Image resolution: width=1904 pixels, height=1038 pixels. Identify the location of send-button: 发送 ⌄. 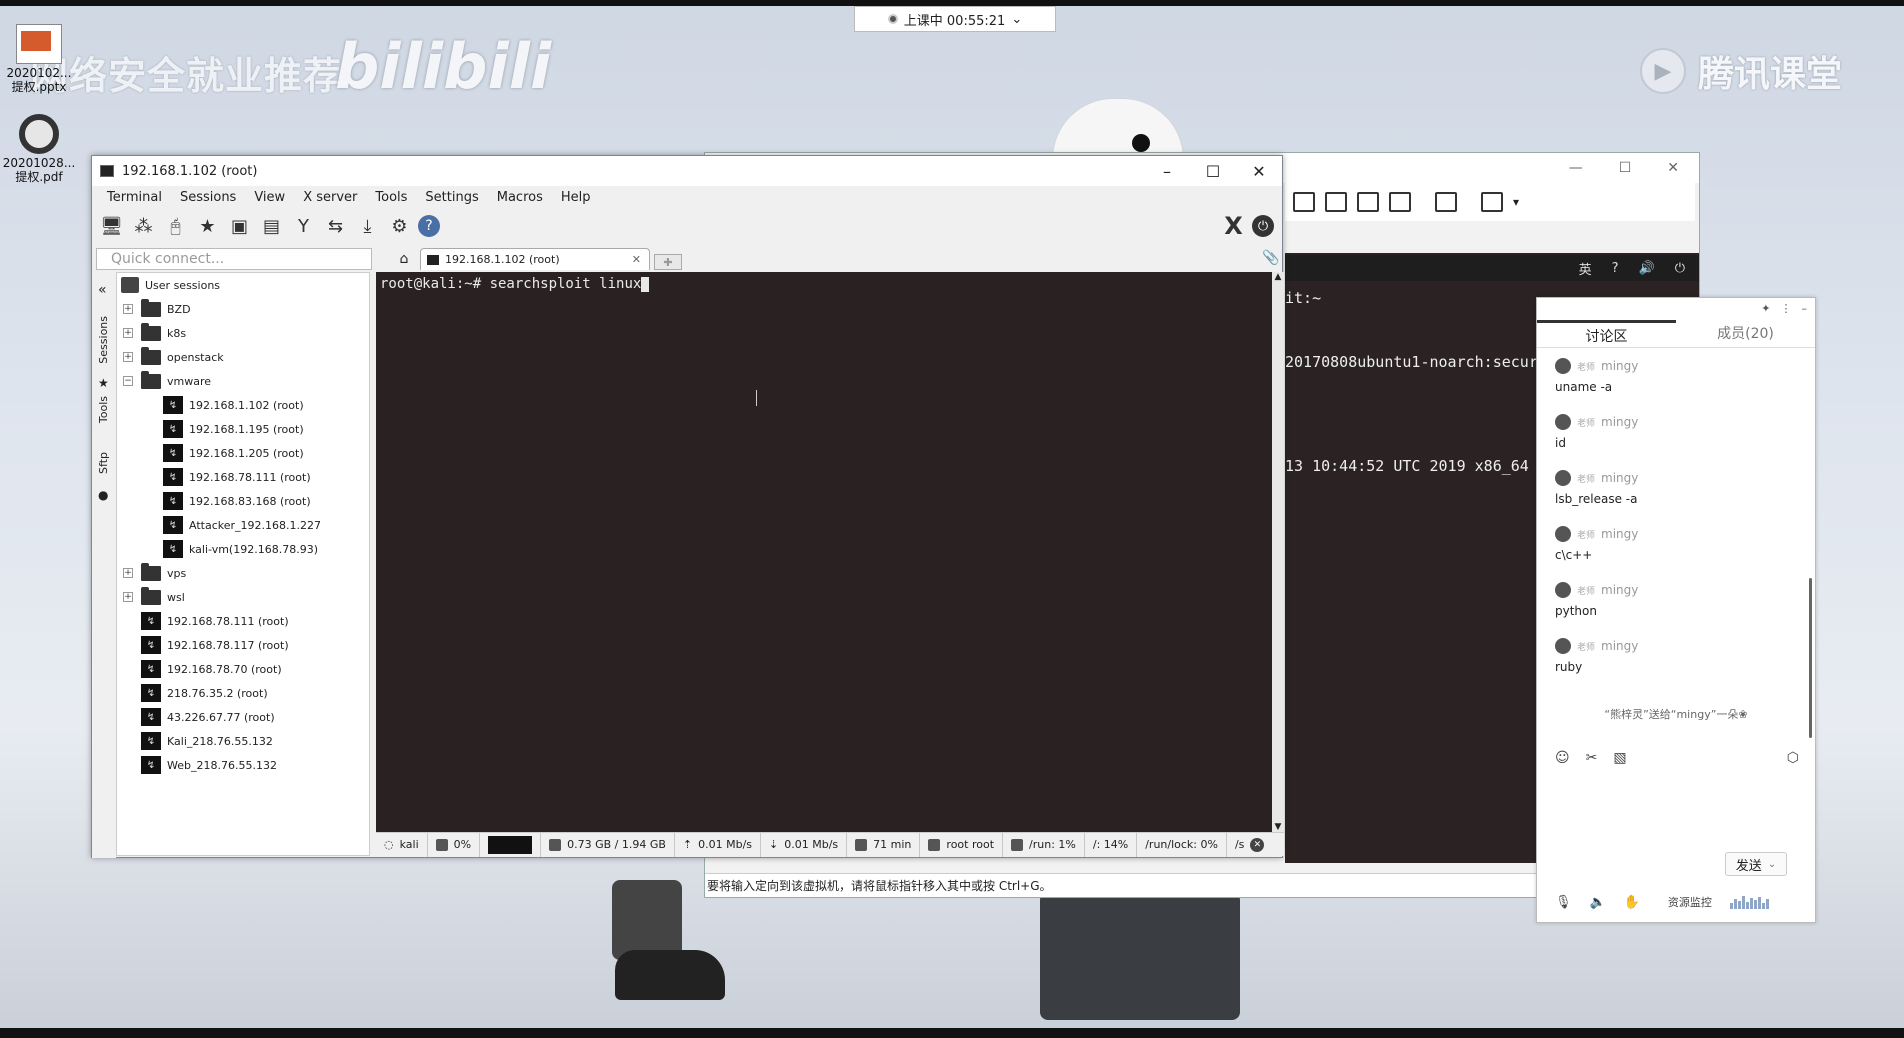
(1756, 864).